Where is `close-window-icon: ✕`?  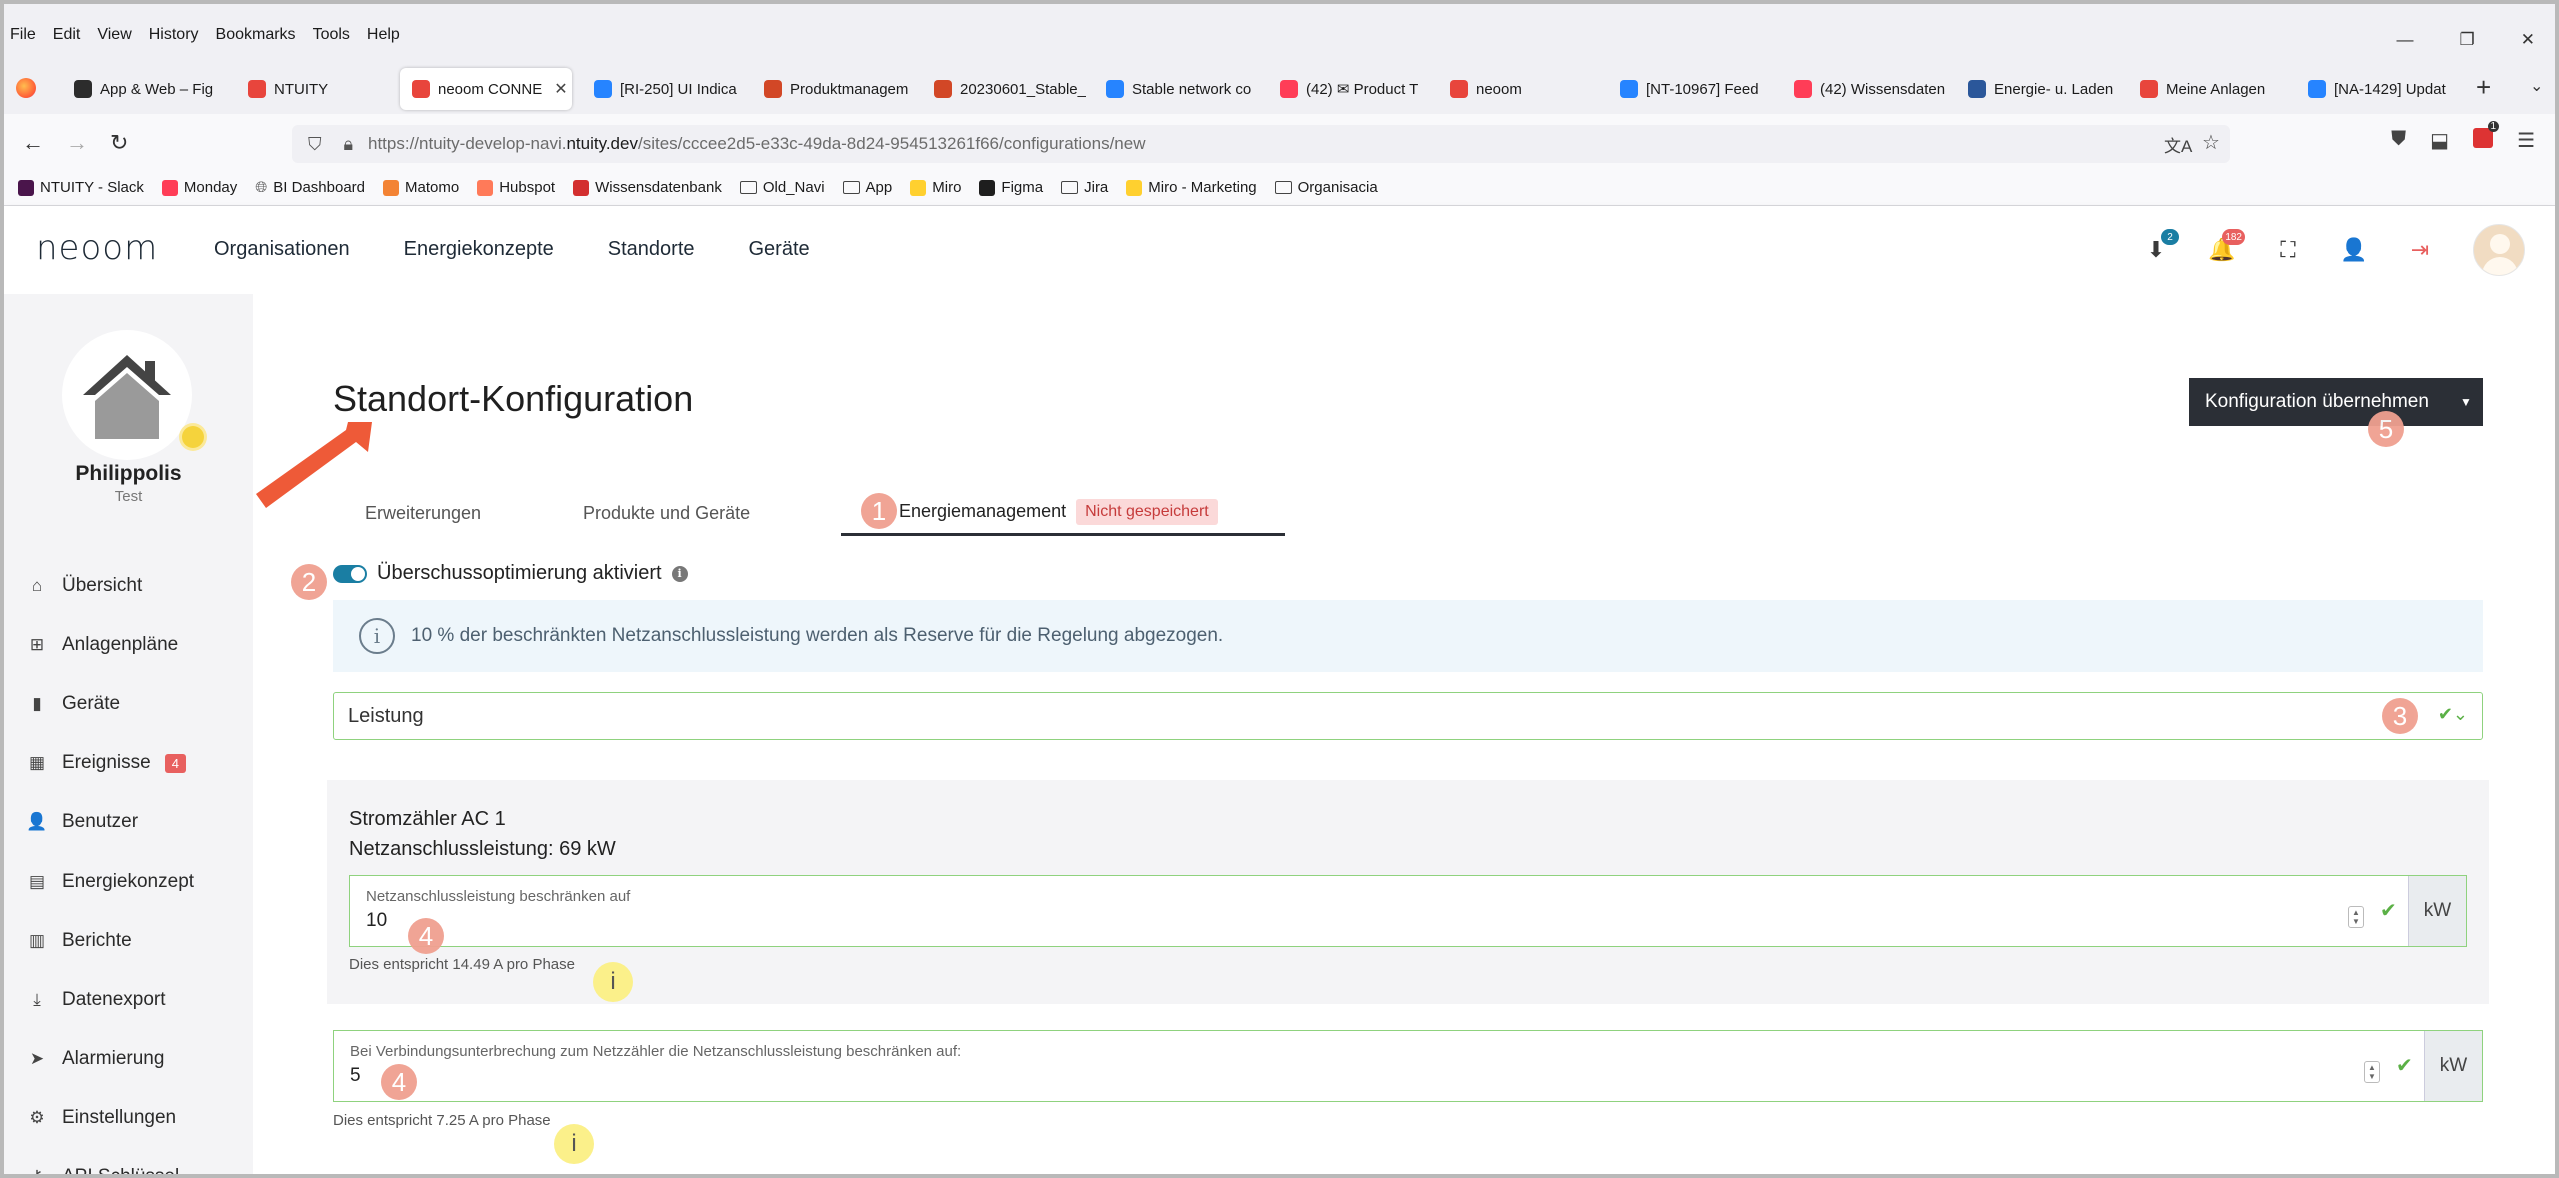 close-window-icon: ✕ is located at coordinates (2528, 40).